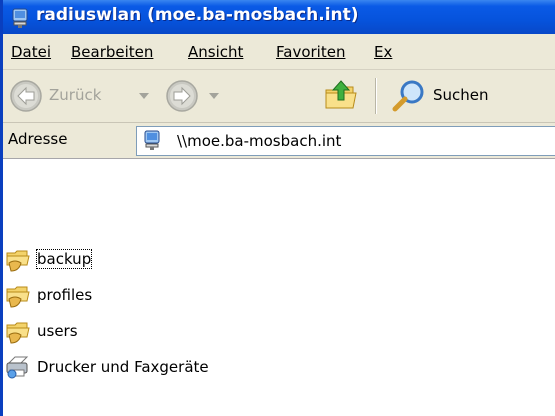  What do you see at coordinates (144, 96) in the screenshot?
I see `back-dropdown-icon` at bounding box center [144, 96].